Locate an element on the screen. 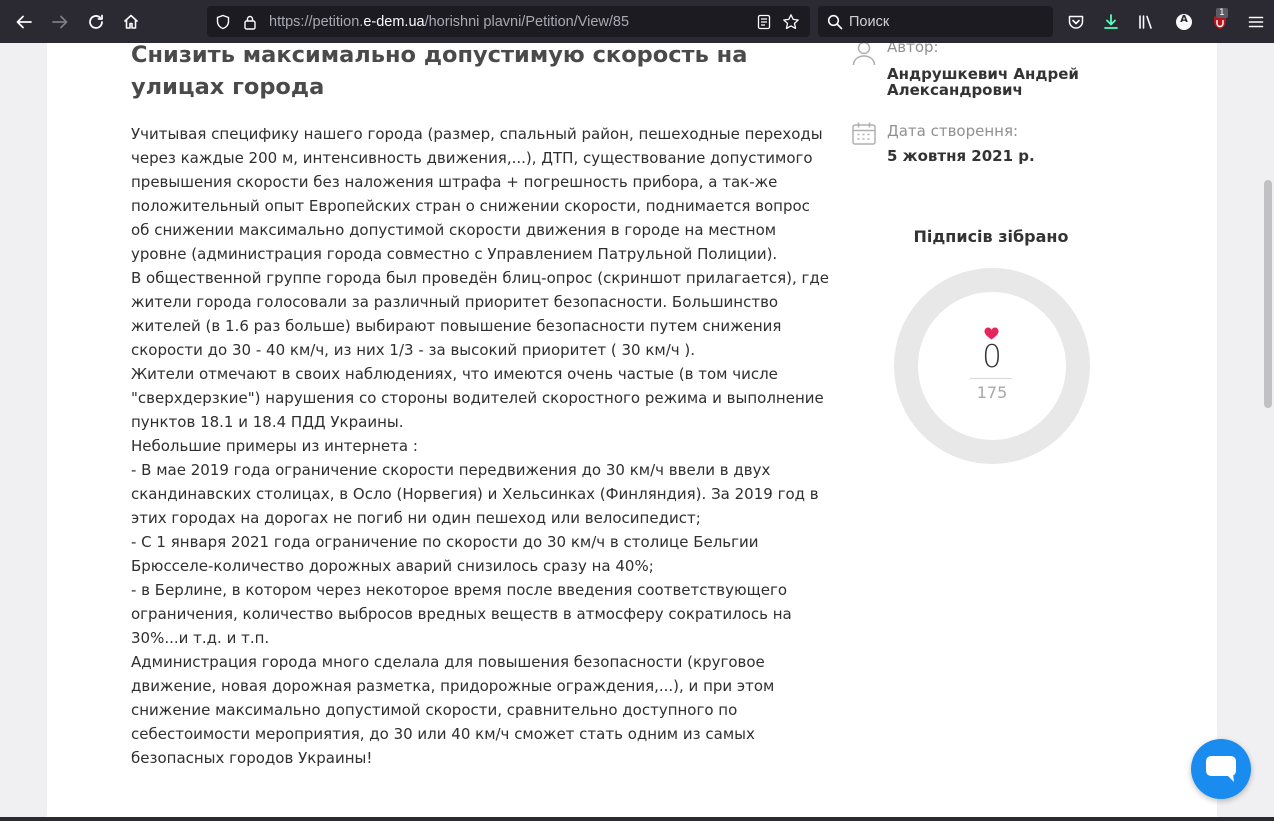 Image resolution: width=1274 pixels, height=821 pixels. signatures-title: Підписів зібрано is located at coordinates (991, 236).